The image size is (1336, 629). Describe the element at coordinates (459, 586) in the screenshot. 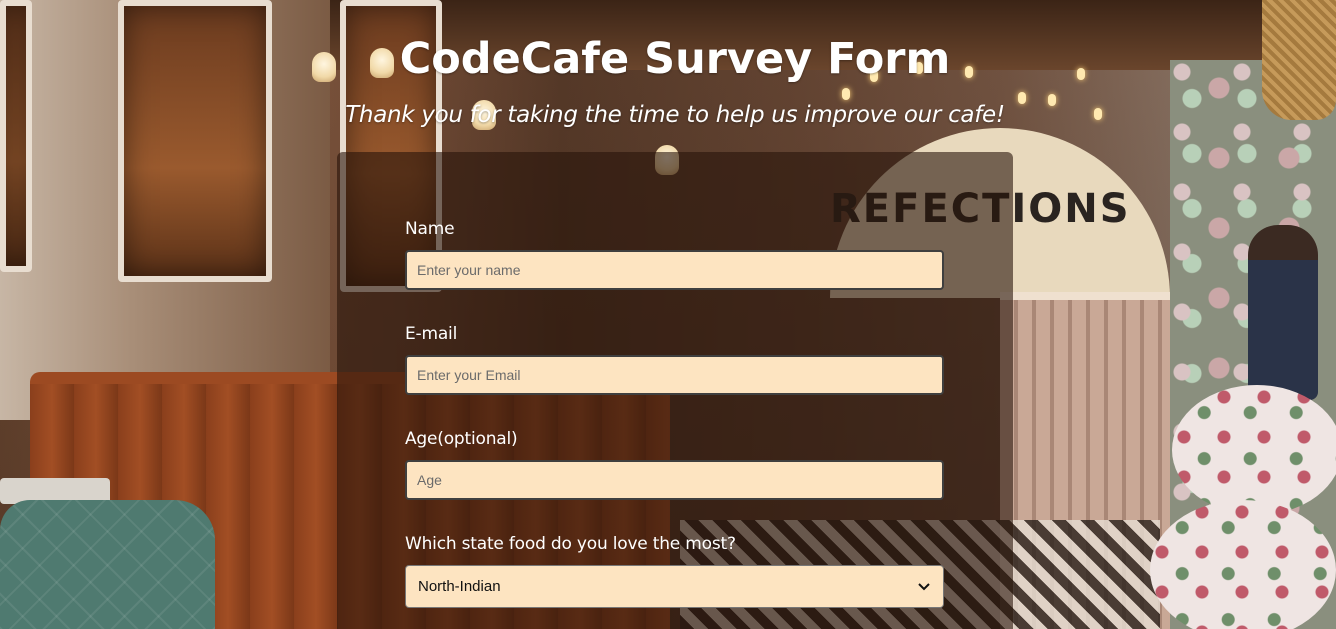

I see `state-food-selected-value: North-Indian` at that location.